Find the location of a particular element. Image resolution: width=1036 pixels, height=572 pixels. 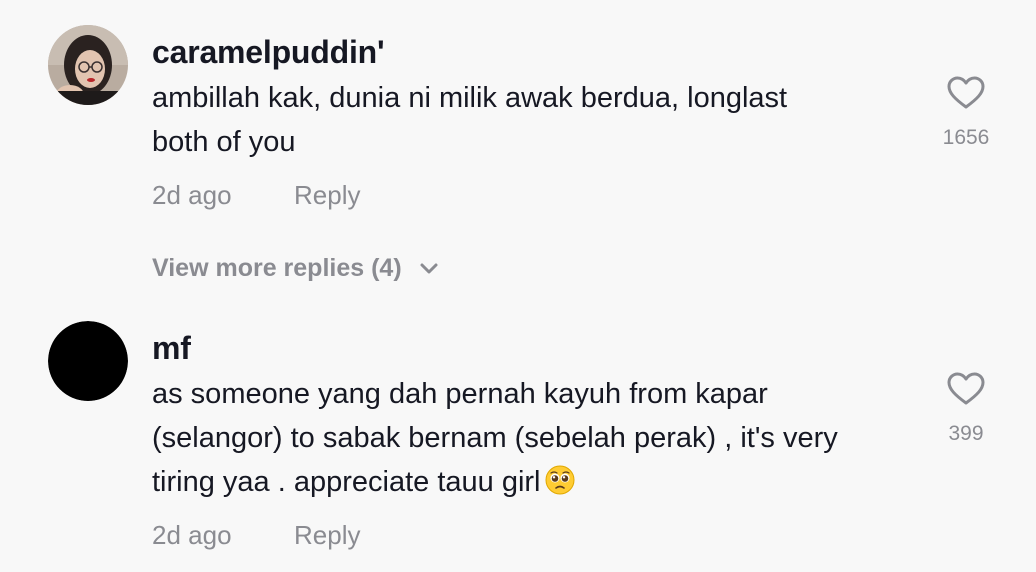

pleading-face-emoji is located at coordinates (560, 479).